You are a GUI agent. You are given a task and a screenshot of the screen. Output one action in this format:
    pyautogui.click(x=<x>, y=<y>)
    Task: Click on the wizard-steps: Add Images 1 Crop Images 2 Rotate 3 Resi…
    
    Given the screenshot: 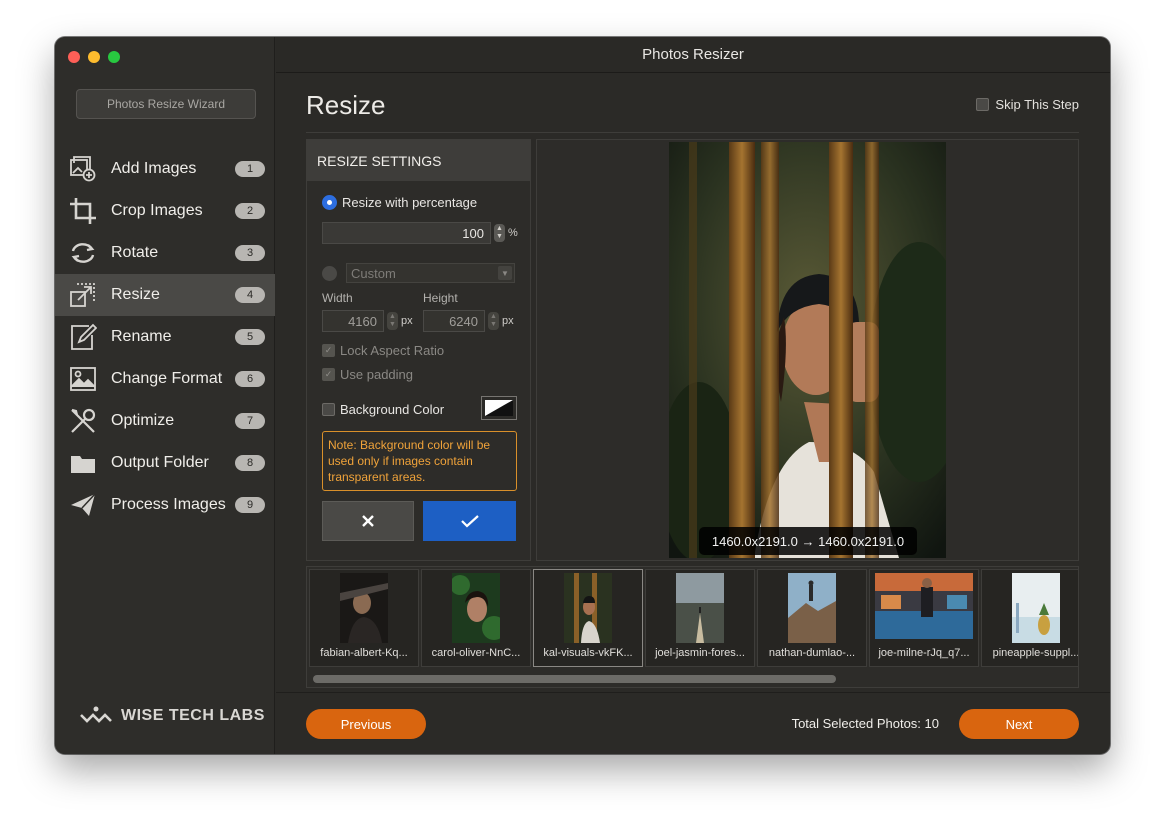 What is the action you would take?
    pyautogui.click(x=165, y=337)
    